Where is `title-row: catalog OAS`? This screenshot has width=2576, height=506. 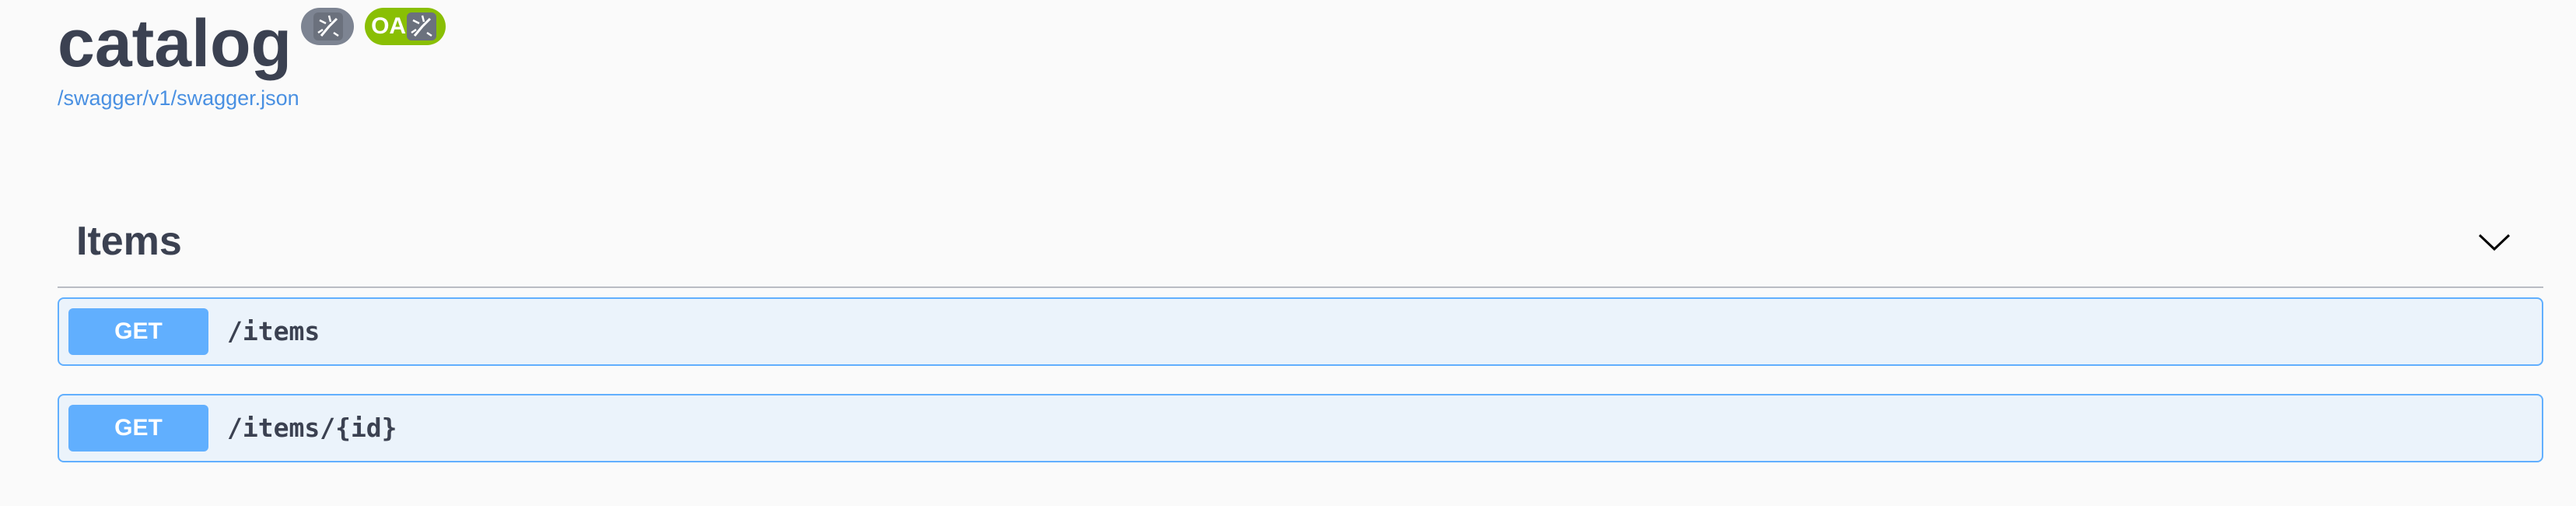 title-row: catalog OAS is located at coordinates (252, 42).